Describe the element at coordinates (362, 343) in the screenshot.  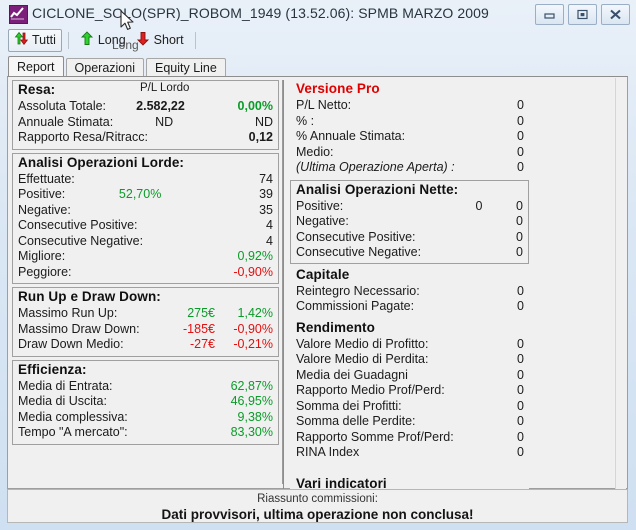
I see `row-label: Valore Medio di Profitto:` at that location.